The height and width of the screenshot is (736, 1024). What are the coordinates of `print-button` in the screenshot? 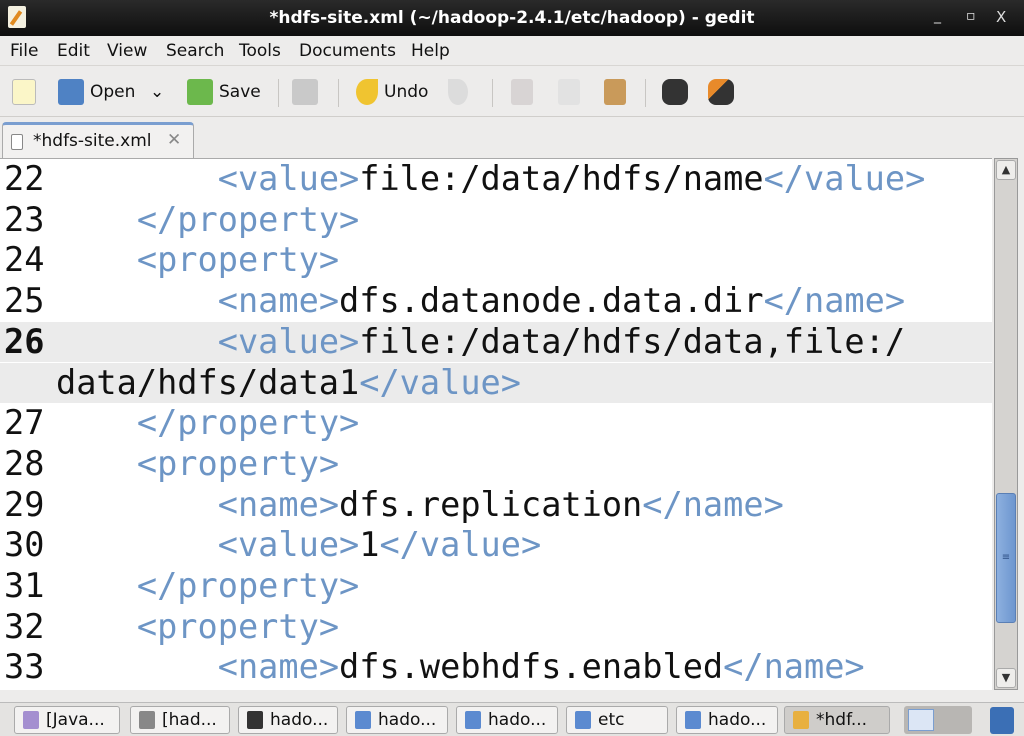 It's located at (305, 92).